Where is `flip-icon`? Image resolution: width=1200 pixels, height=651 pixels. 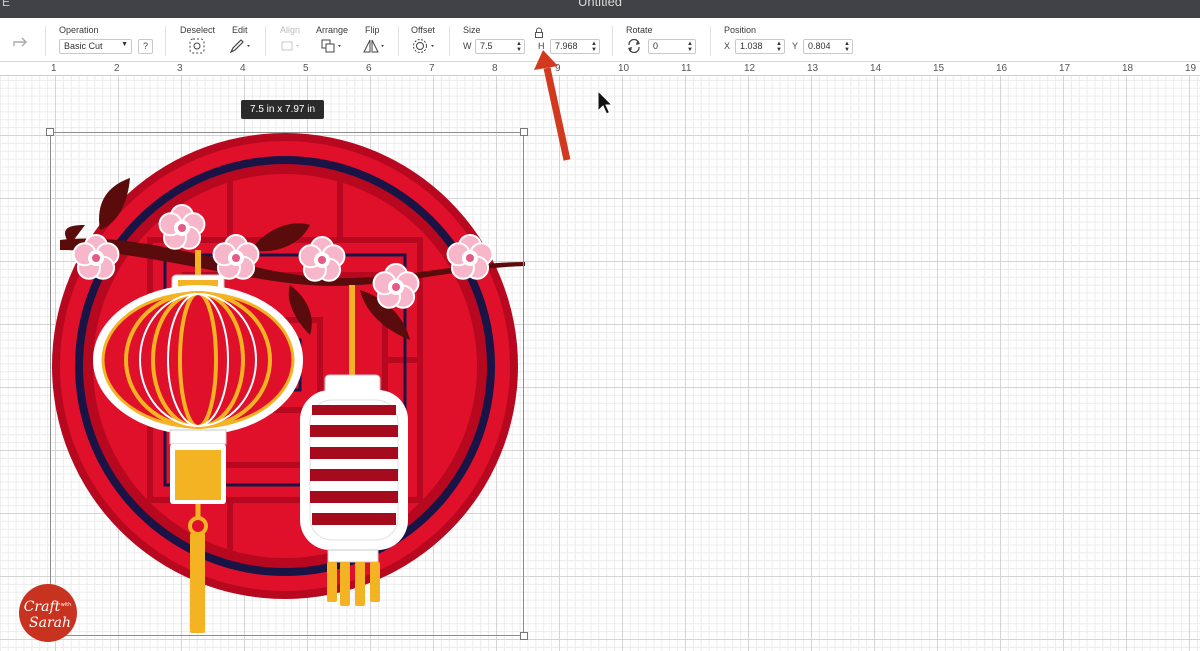
flip-icon is located at coordinates (375, 46).